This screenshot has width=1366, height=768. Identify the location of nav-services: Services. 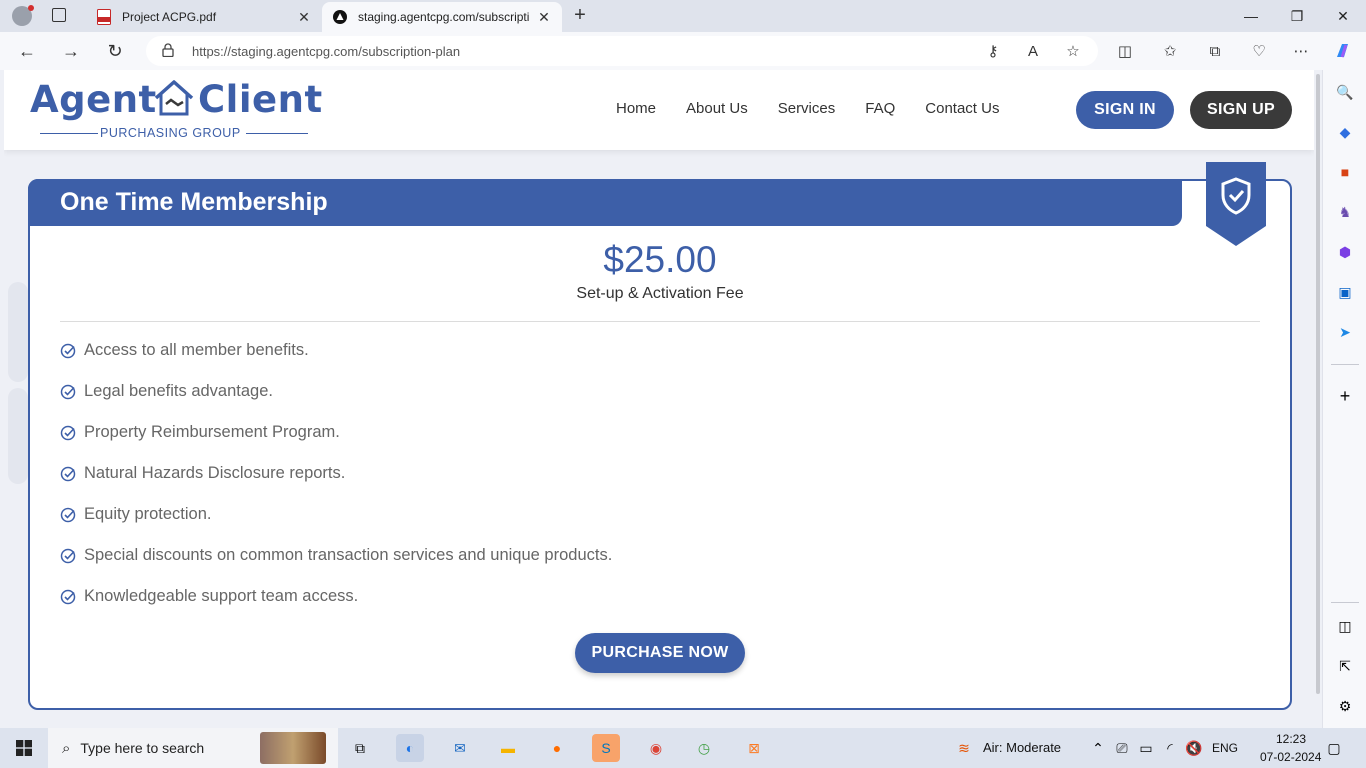
(807, 108).